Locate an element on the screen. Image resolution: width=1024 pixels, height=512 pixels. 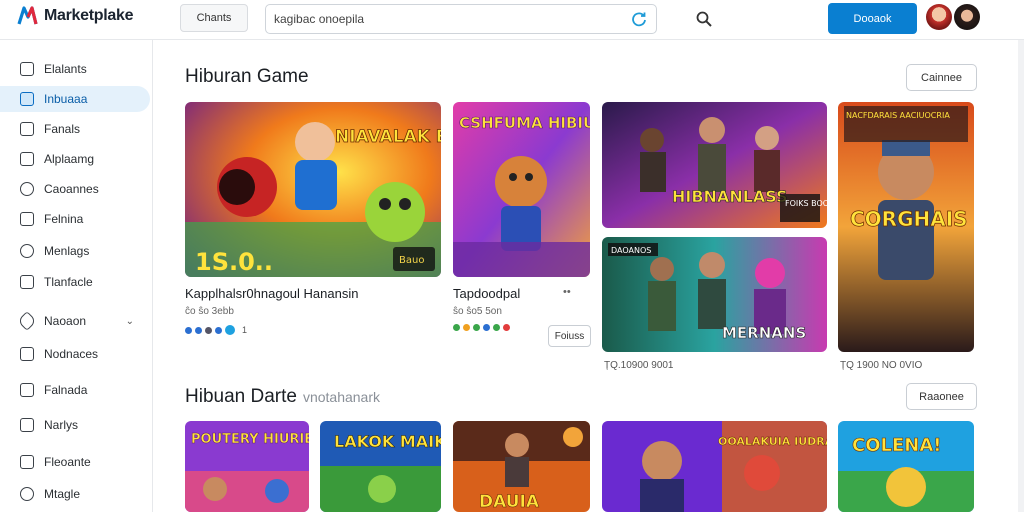
sidebar-item-6: Menlags is located at coordinates (75, 251).